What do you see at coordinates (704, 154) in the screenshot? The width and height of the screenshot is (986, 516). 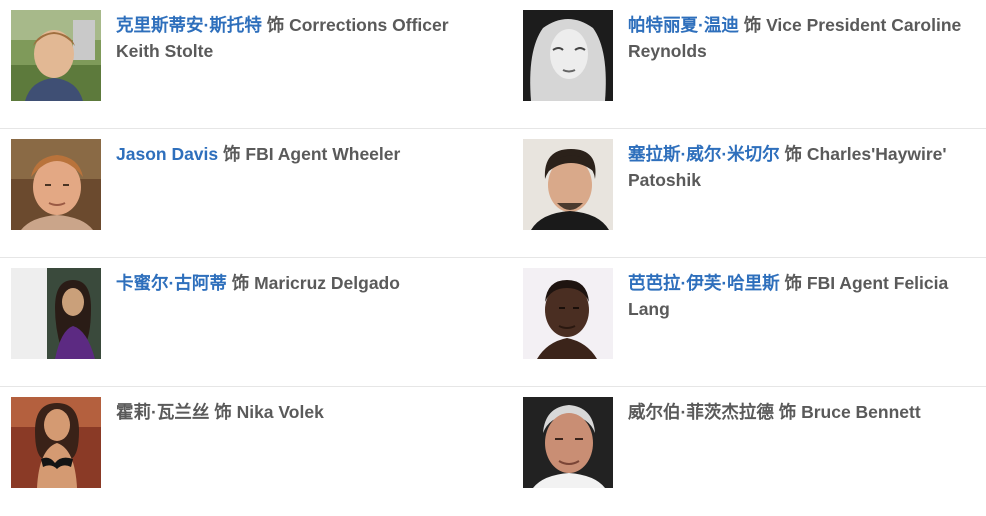 I see `actor-name-link: 塞拉斯·威尔·米切尔` at bounding box center [704, 154].